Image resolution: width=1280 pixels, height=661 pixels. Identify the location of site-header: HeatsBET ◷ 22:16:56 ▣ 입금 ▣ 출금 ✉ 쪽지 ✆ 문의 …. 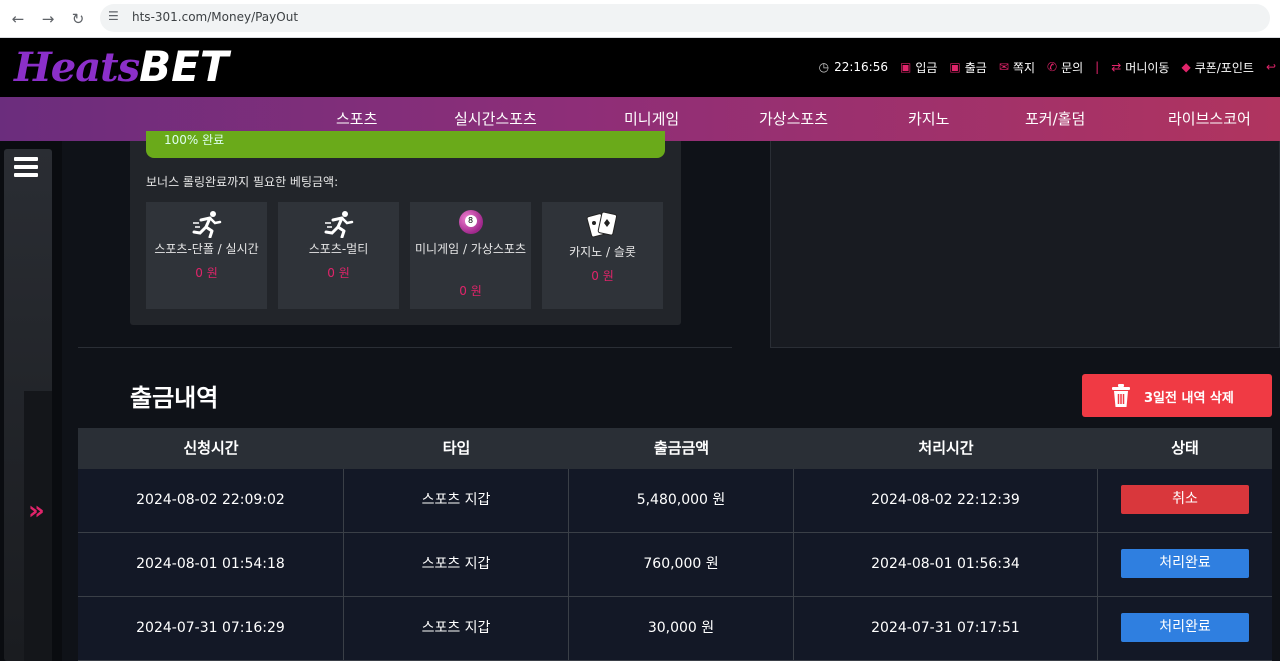
(640, 67).